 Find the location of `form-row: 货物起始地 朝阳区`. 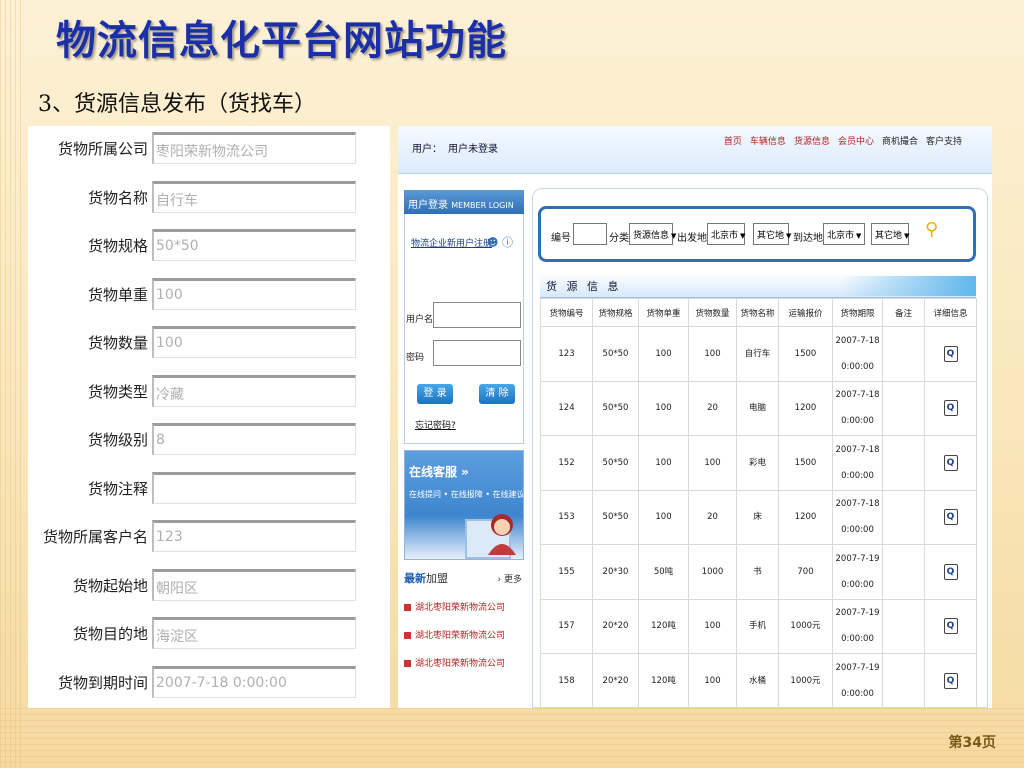

form-row: 货物起始地 朝阳区 is located at coordinates (209, 585).